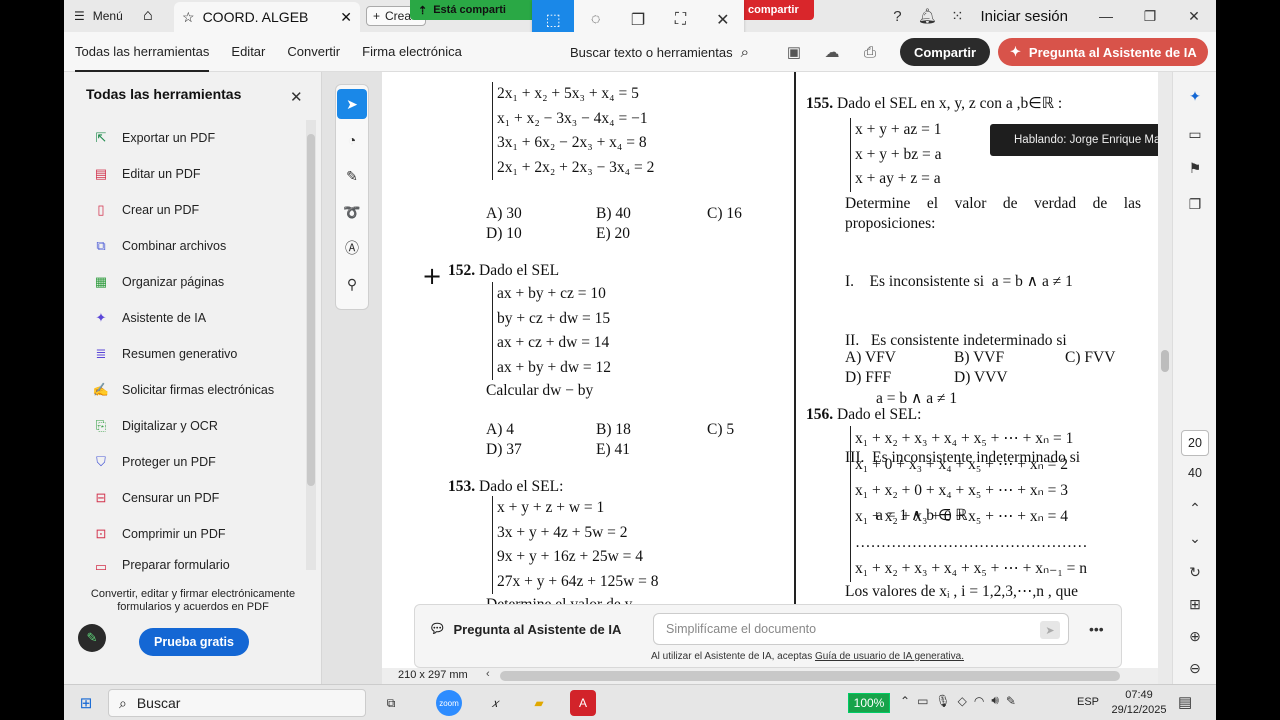  I want to click on rotate-icon: ↻, so click(1195, 572).